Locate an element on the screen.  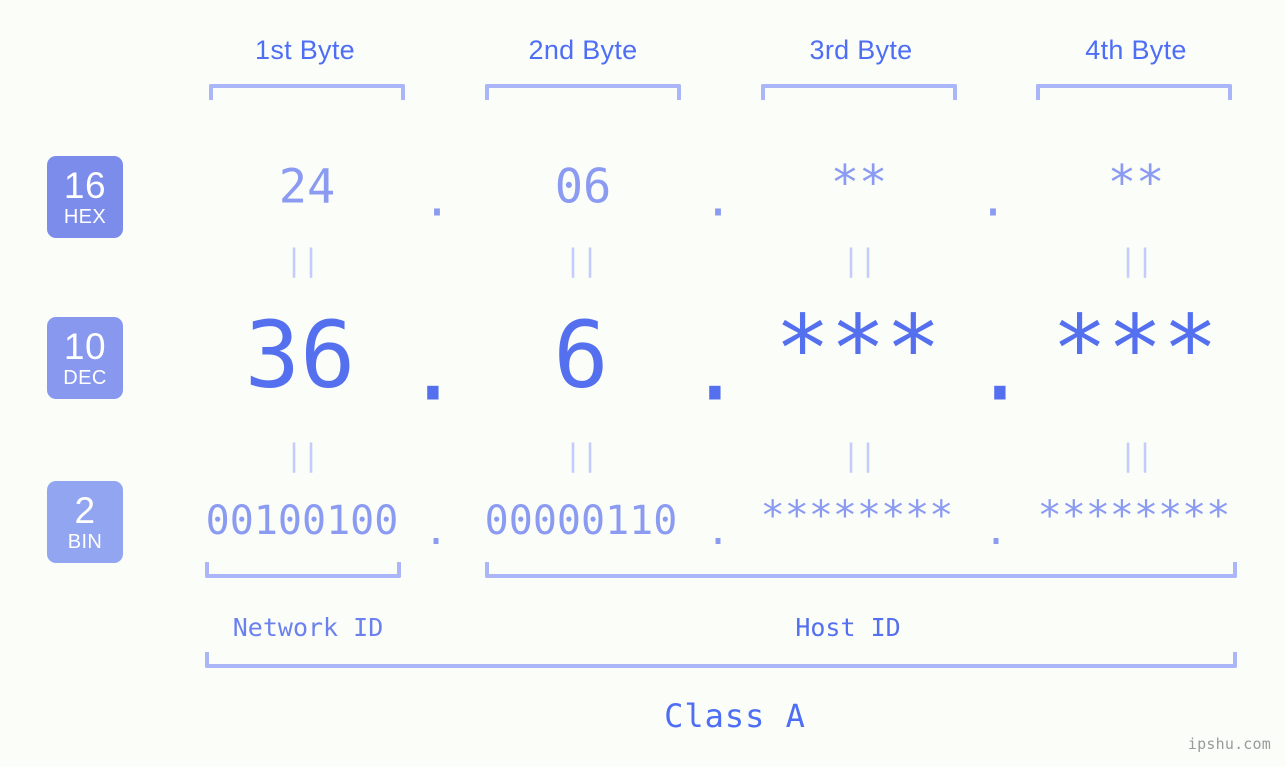
bin-byte-3: ******** is located at coordinates (857, 516).